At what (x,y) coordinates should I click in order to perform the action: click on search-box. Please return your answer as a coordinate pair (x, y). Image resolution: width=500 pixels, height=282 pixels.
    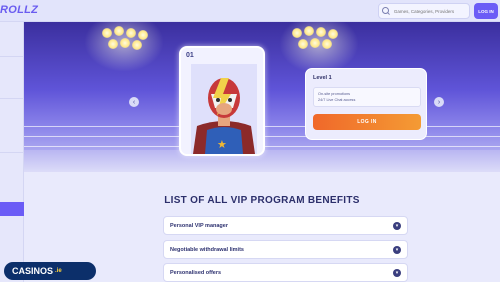
    Looking at the image, I should click on (424, 11).